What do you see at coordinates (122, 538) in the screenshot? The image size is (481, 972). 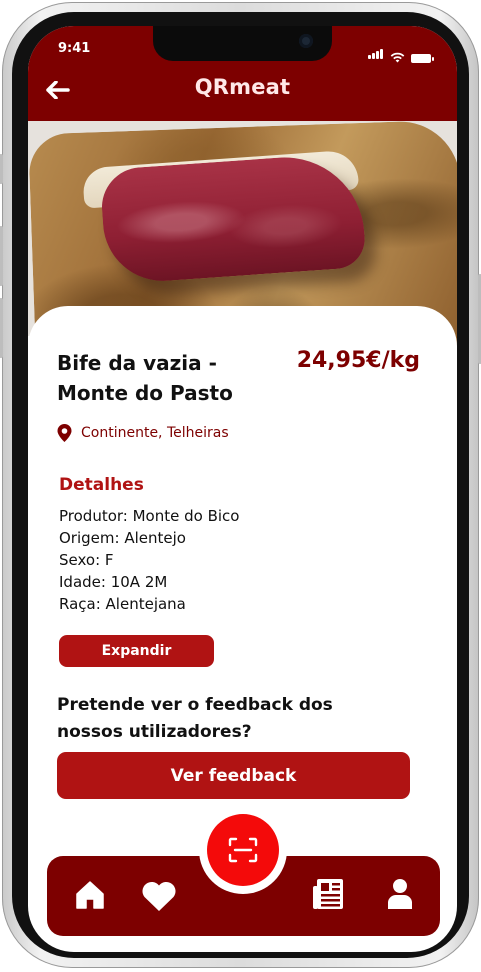 I see `detail-origin: Origem: Alentejo` at bounding box center [122, 538].